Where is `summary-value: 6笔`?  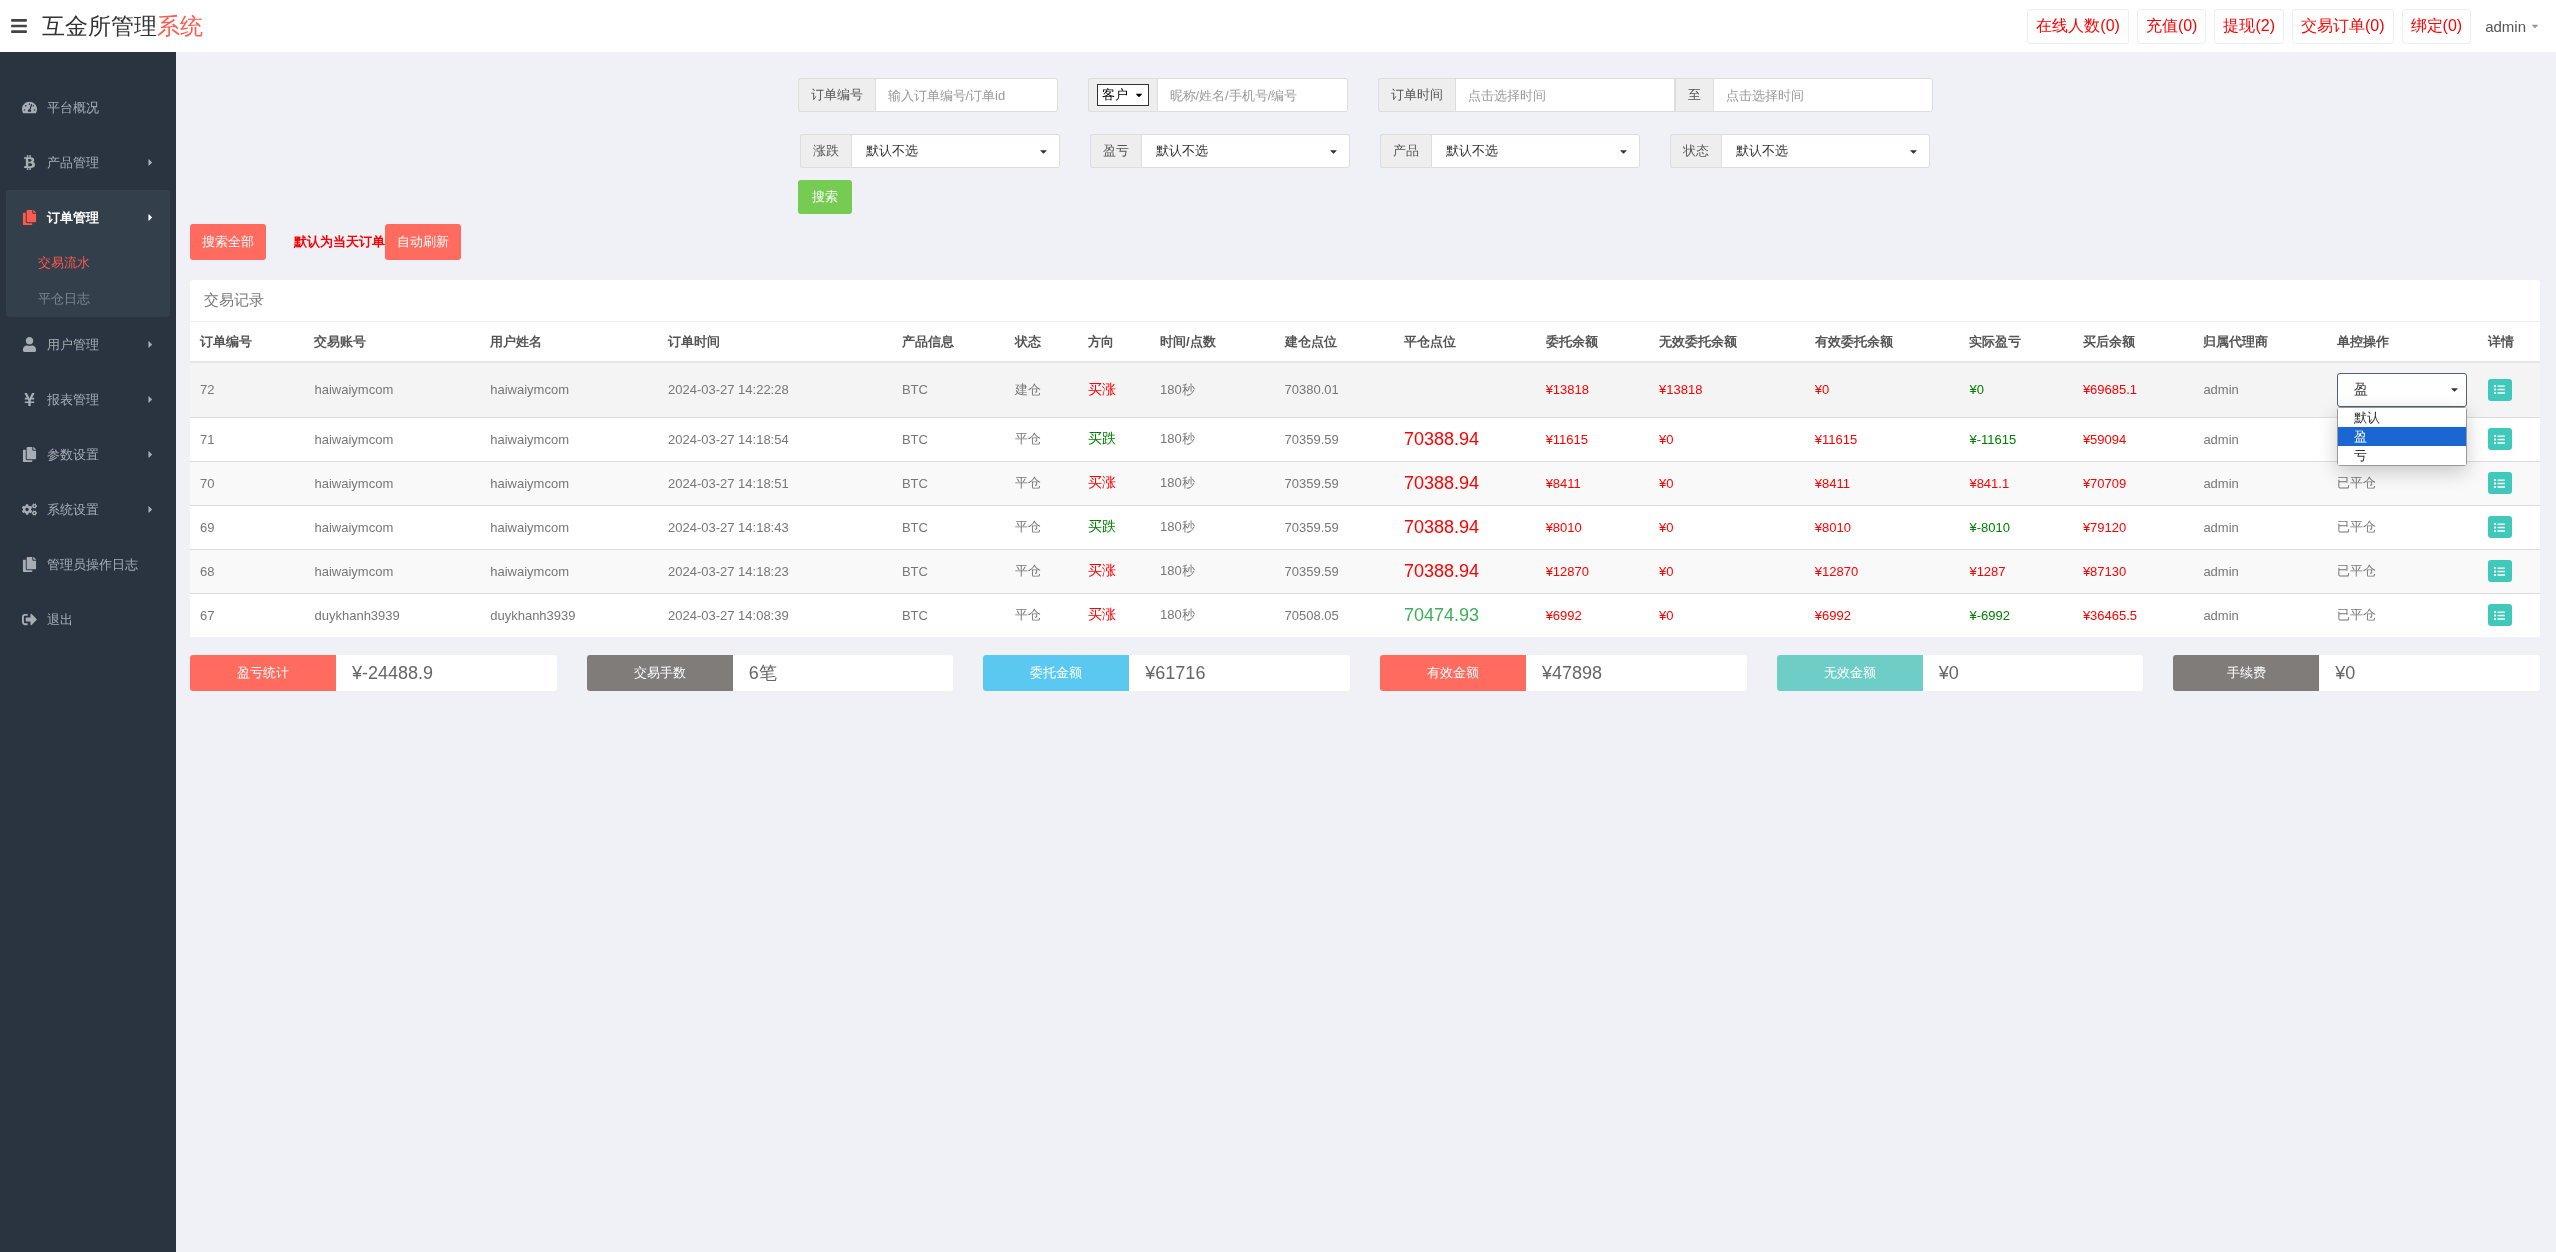
summary-value: 6笔 is located at coordinates (762, 673).